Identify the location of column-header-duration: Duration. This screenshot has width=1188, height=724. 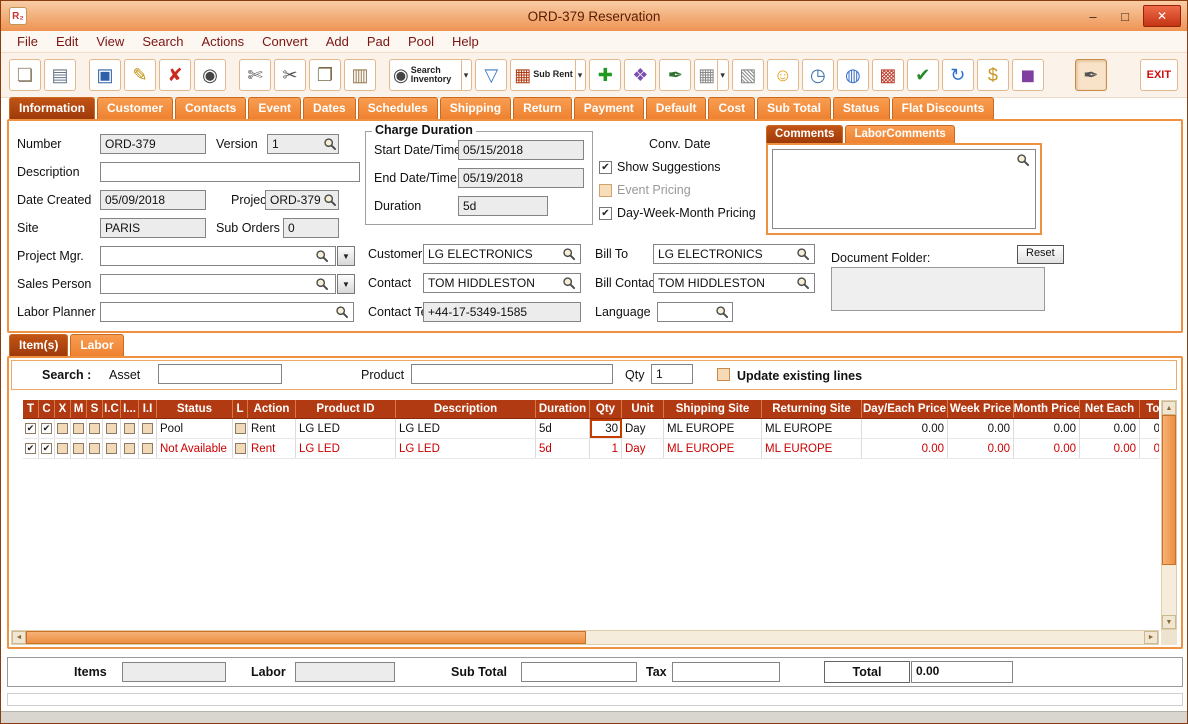
(563, 409).